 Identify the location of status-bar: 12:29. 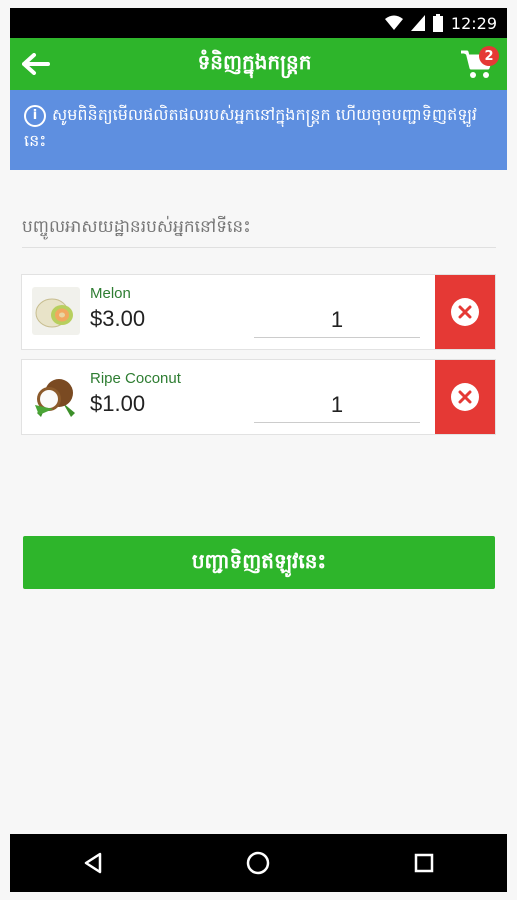
(258, 23).